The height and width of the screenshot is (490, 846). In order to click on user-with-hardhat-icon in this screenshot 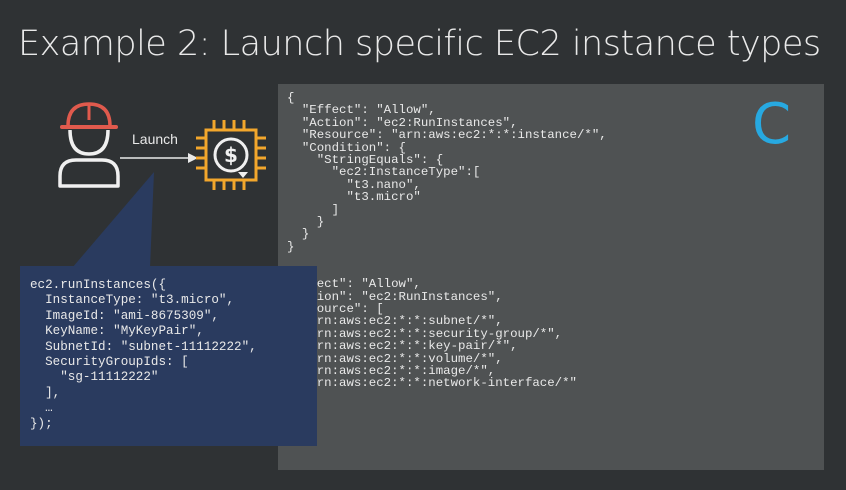, I will do `click(89, 145)`.